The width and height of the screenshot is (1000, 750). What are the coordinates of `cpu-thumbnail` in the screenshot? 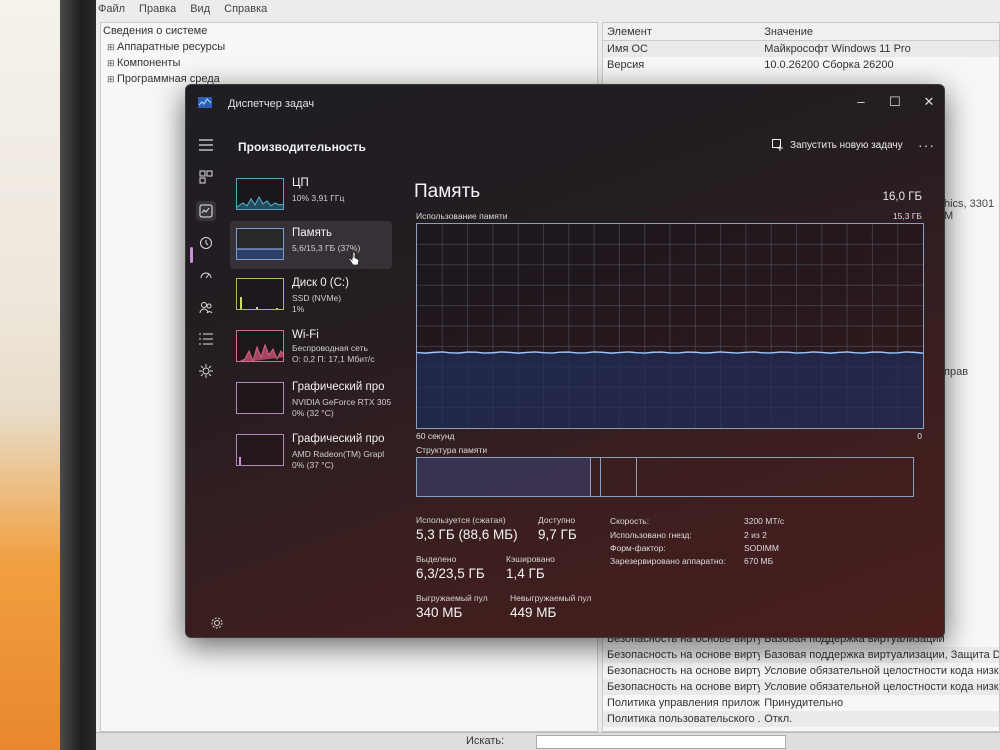 It's located at (260, 194).